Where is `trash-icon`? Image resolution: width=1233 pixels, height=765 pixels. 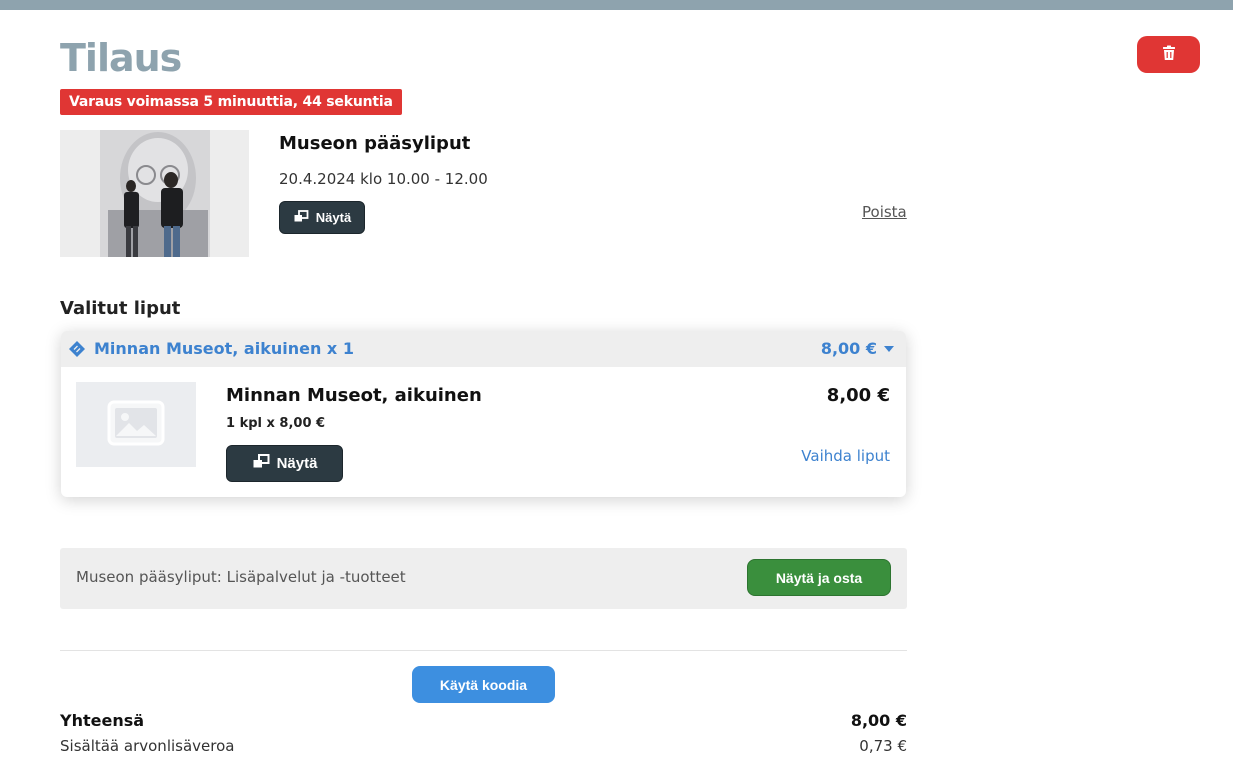 trash-icon is located at coordinates (1169, 54).